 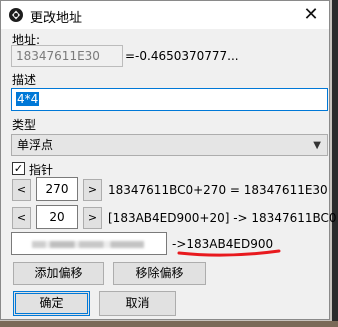 What do you see at coordinates (335, 163) in the screenshot?
I see `background-window-edge` at bounding box center [335, 163].